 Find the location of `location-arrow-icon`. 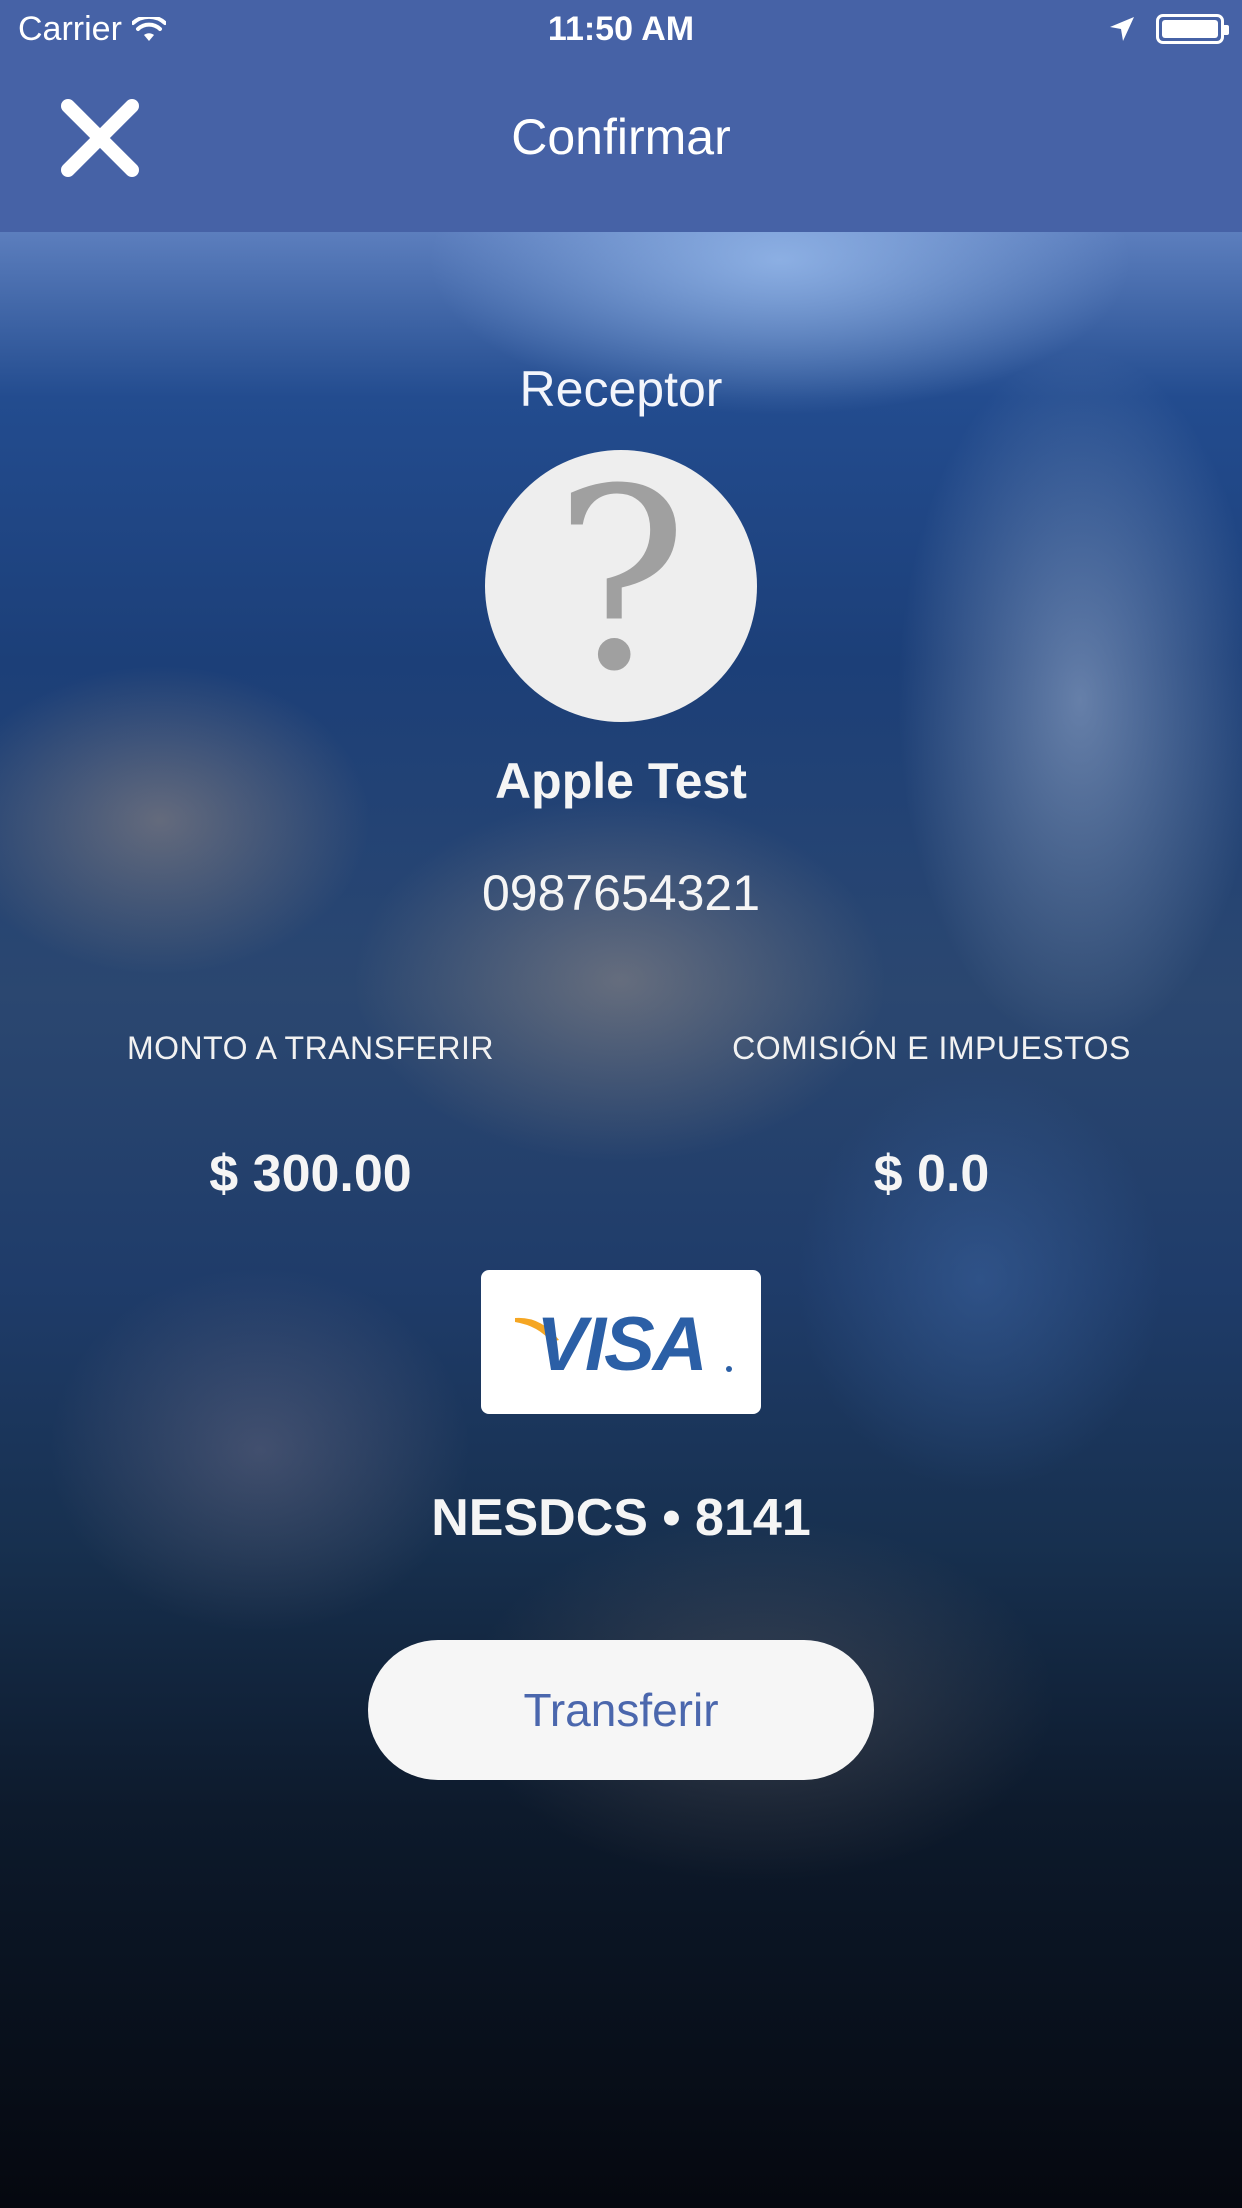

location-arrow-icon is located at coordinates (1122, 29).